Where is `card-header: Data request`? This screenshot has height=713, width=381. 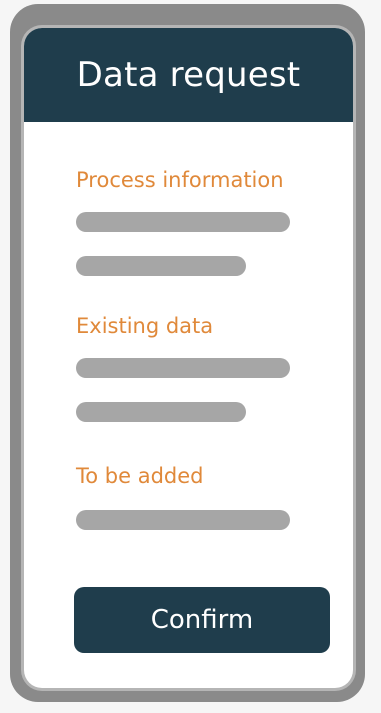
card-header: Data request is located at coordinates (188, 75).